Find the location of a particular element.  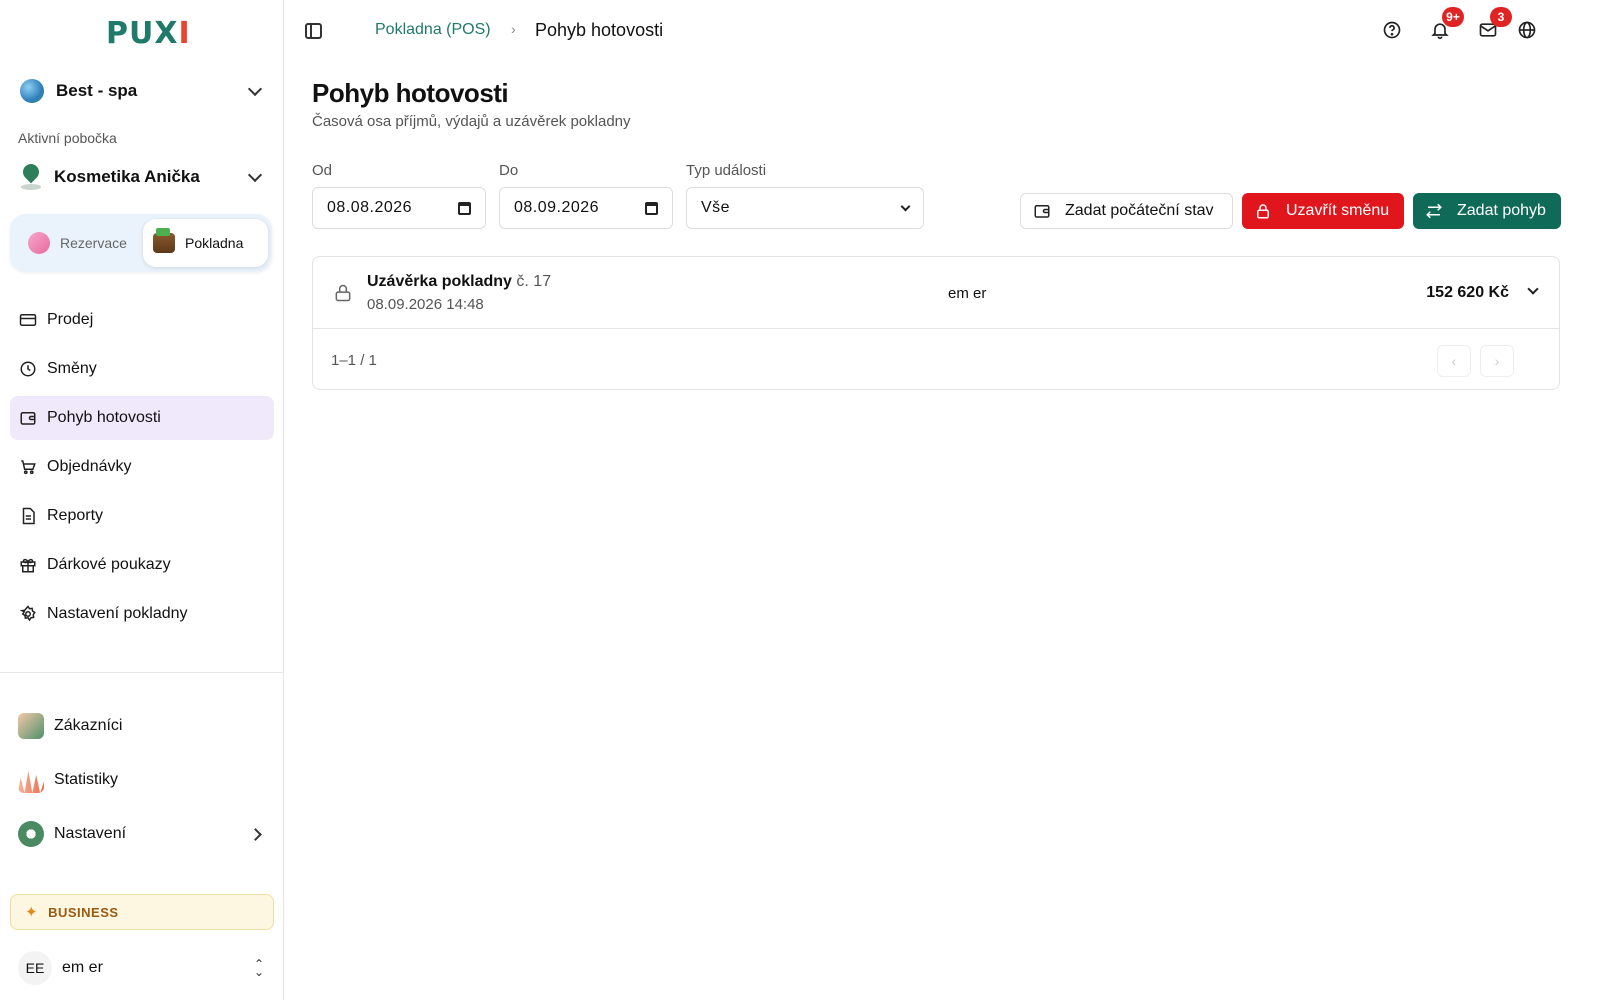

expand-chevron-icon is located at coordinates (1533, 289).